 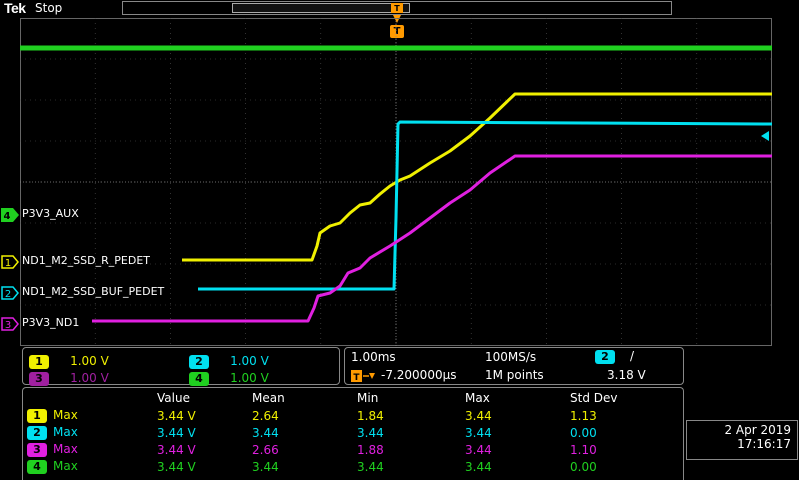 What do you see at coordinates (51, 322) in the screenshot?
I see `ch3-label: P3V3_ND1` at bounding box center [51, 322].